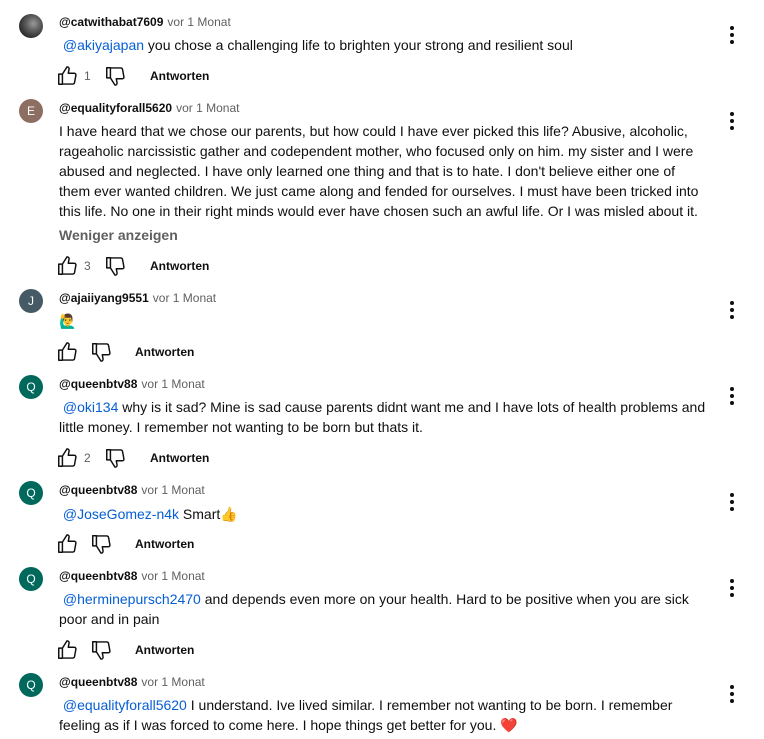  Describe the element at coordinates (31, 111) in the screenshot. I see `avatar: E` at that location.